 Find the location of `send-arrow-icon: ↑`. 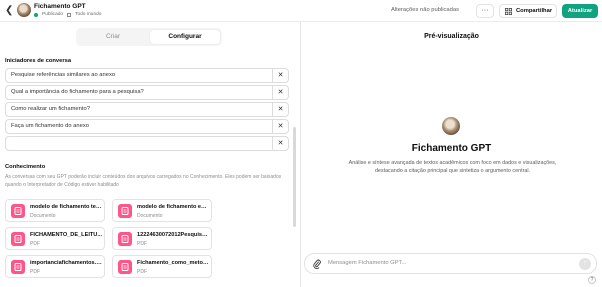

send-arrow-icon: ↑ is located at coordinates (585, 264).